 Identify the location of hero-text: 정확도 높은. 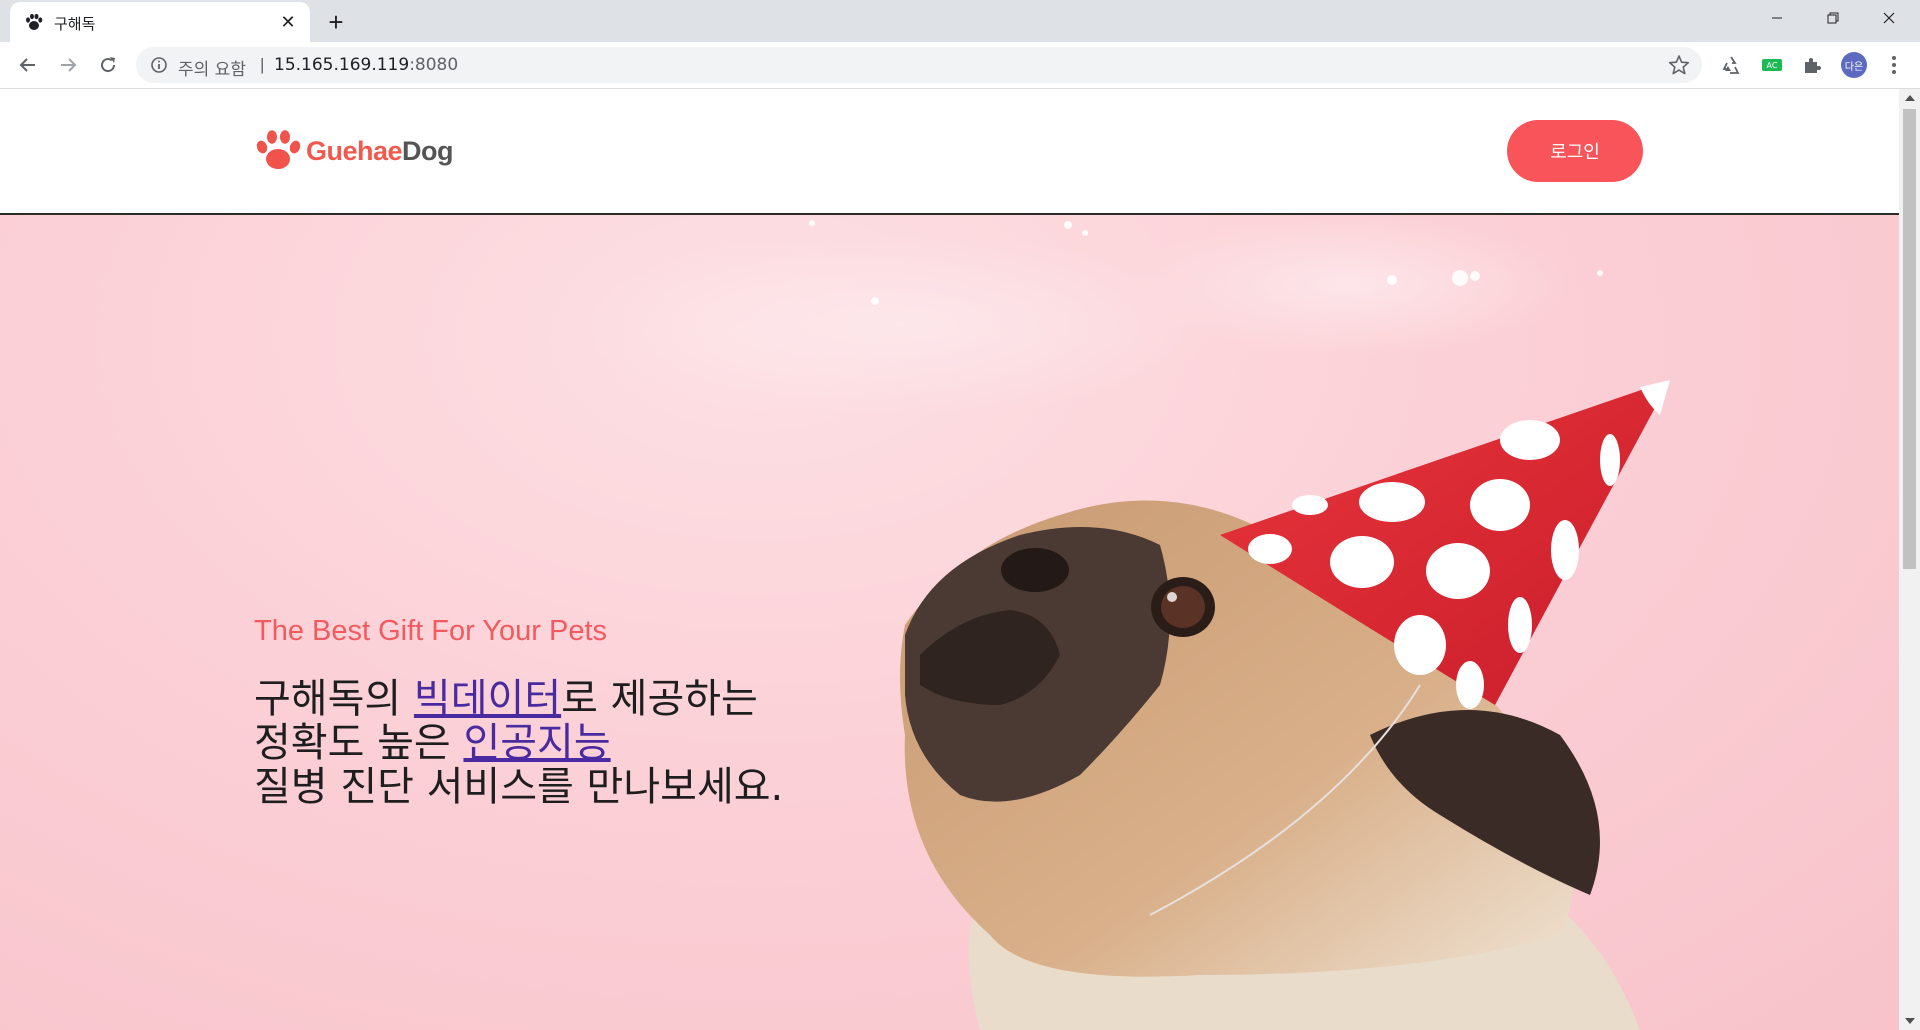
(359, 743).